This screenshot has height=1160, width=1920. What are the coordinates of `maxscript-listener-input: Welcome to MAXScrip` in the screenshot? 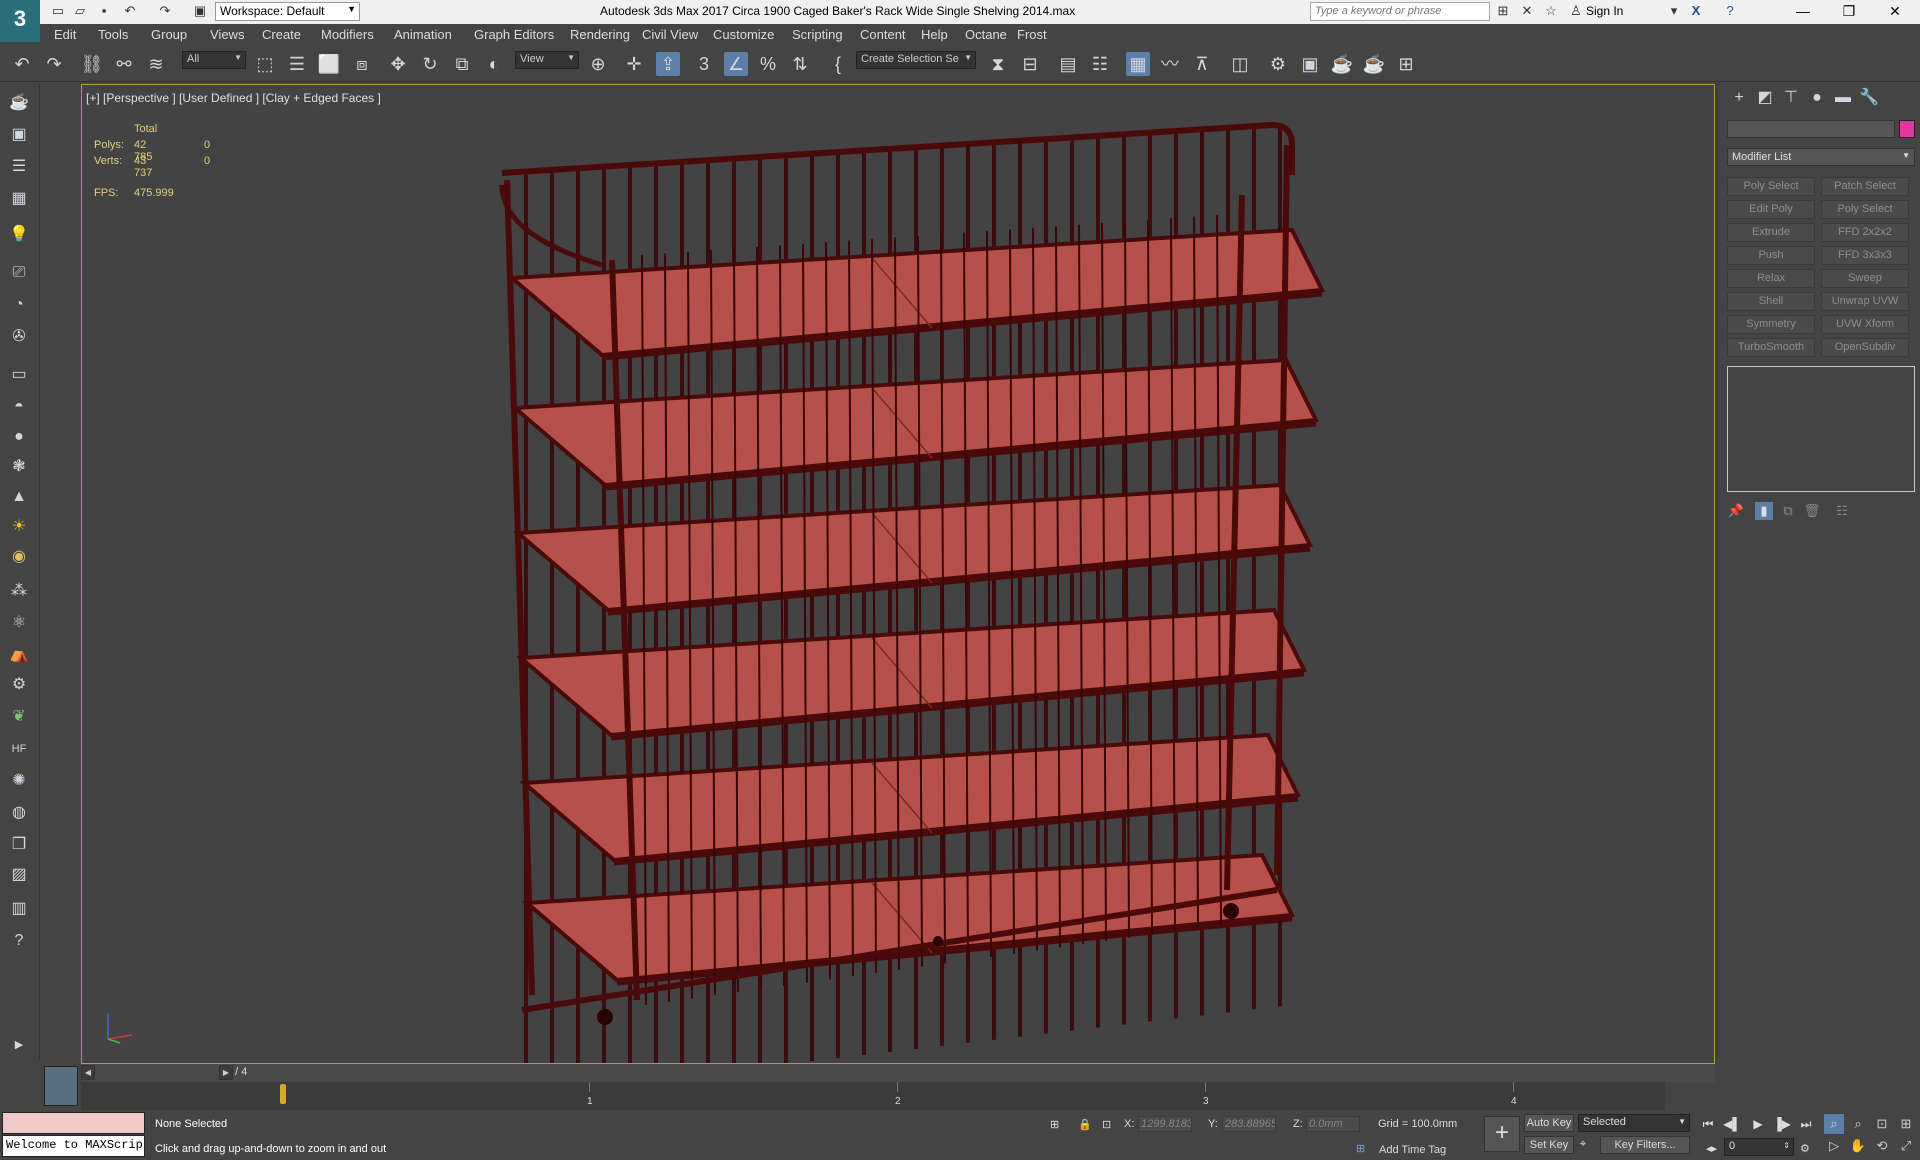 It's located at (73, 1146).